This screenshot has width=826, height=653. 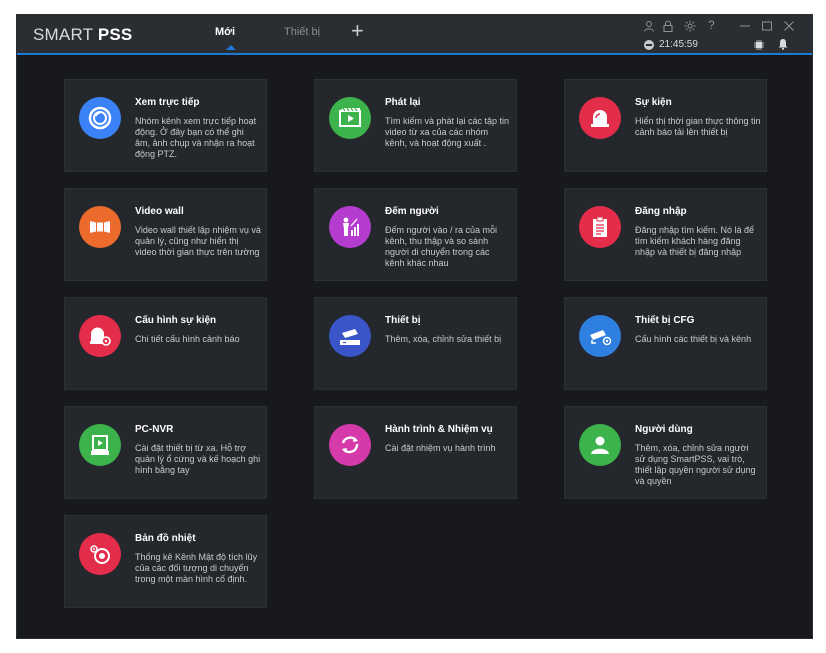 I want to click on card-description: Chi tiết cấu hình cảnh báo, so click(x=187, y=339).